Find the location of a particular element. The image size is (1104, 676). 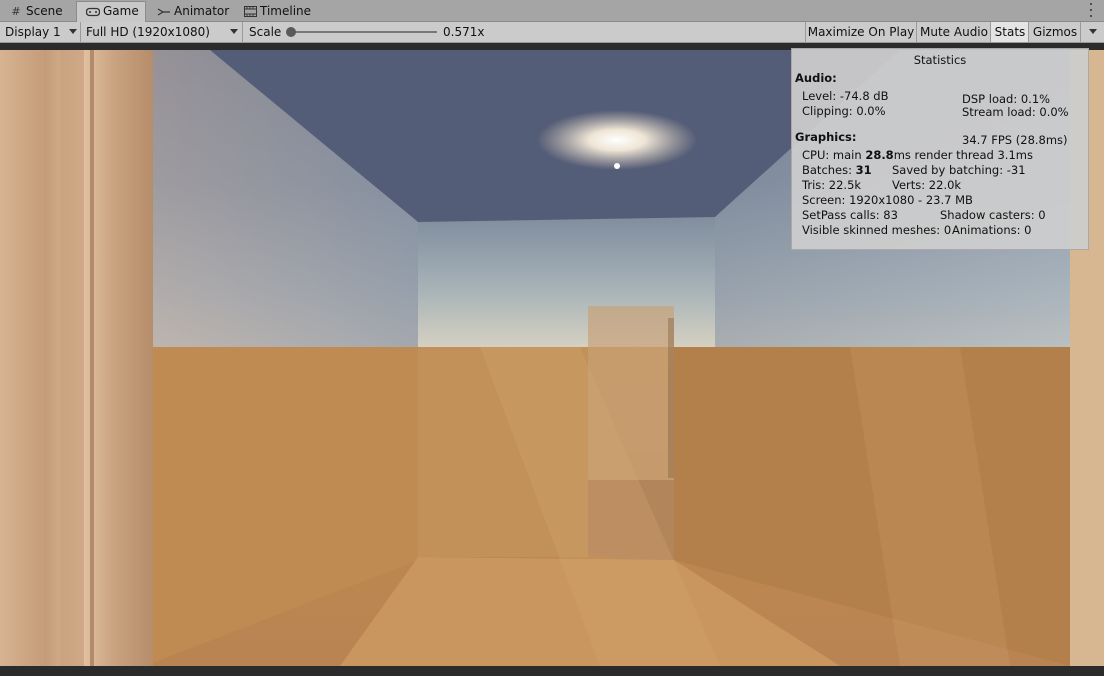

display-dropdown-label: Display 1 is located at coordinates (33, 32).